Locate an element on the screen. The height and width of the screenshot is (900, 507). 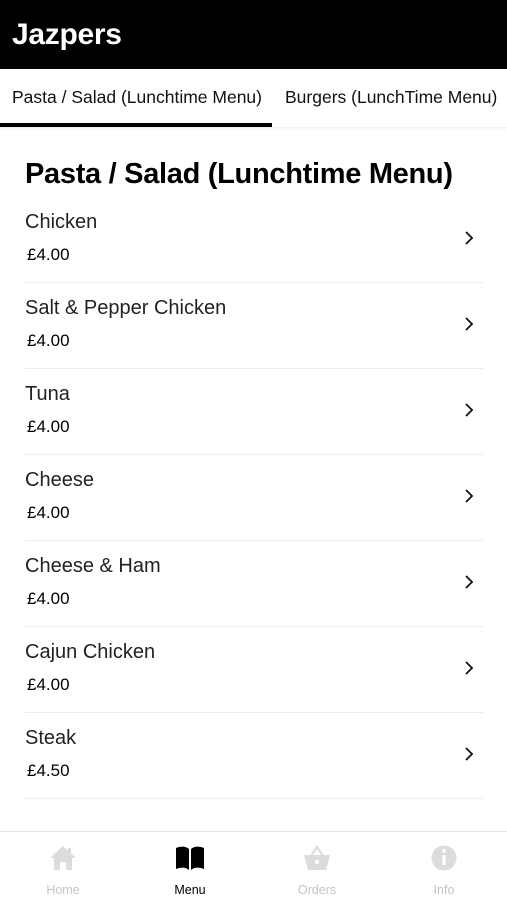
item-price: £4.50 is located at coordinates (48, 770).